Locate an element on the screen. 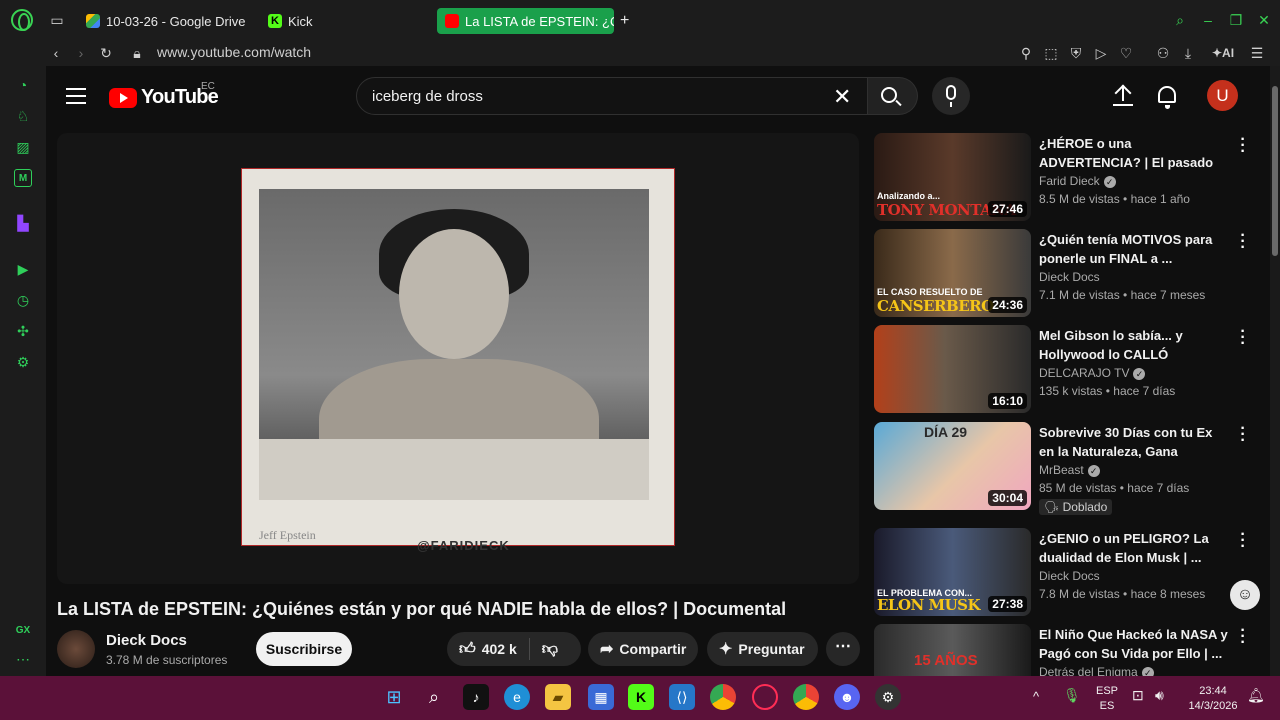 This screenshot has height=720, width=1280. edge-icon: e is located at coordinates (517, 697).